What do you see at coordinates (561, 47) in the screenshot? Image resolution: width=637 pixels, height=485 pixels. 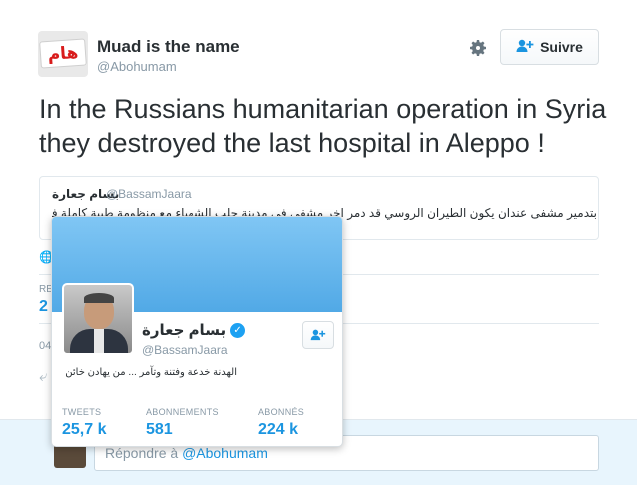 I see `follow-button-label: Suivre` at bounding box center [561, 47].